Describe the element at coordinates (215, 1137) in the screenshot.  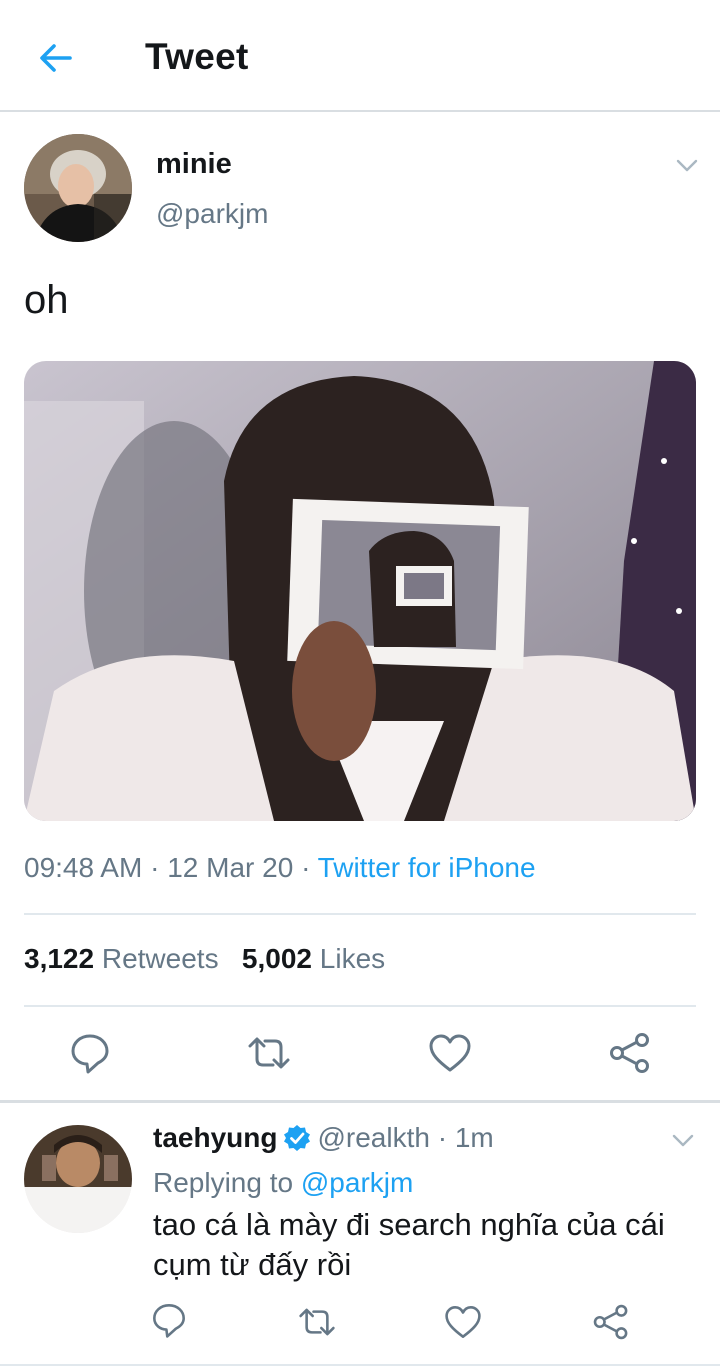
I see `reply-author-name: taehyung` at that location.